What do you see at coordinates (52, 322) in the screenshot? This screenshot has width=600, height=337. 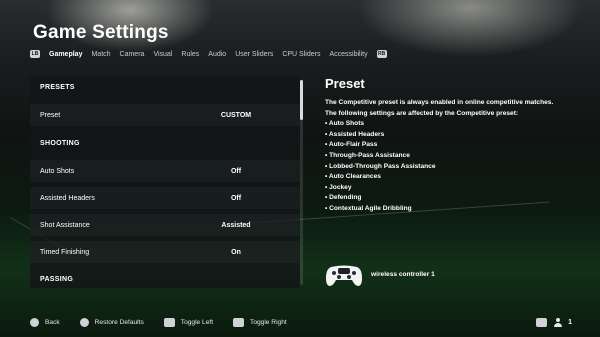 I see `back-hint: Back` at bounding box center [52, 322].